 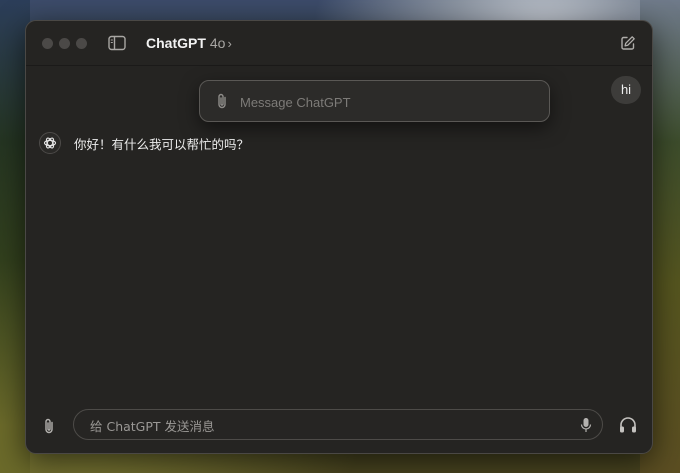 I want to click on model-selector: ChatGPT 4o ›, so click(x=189, y=43).